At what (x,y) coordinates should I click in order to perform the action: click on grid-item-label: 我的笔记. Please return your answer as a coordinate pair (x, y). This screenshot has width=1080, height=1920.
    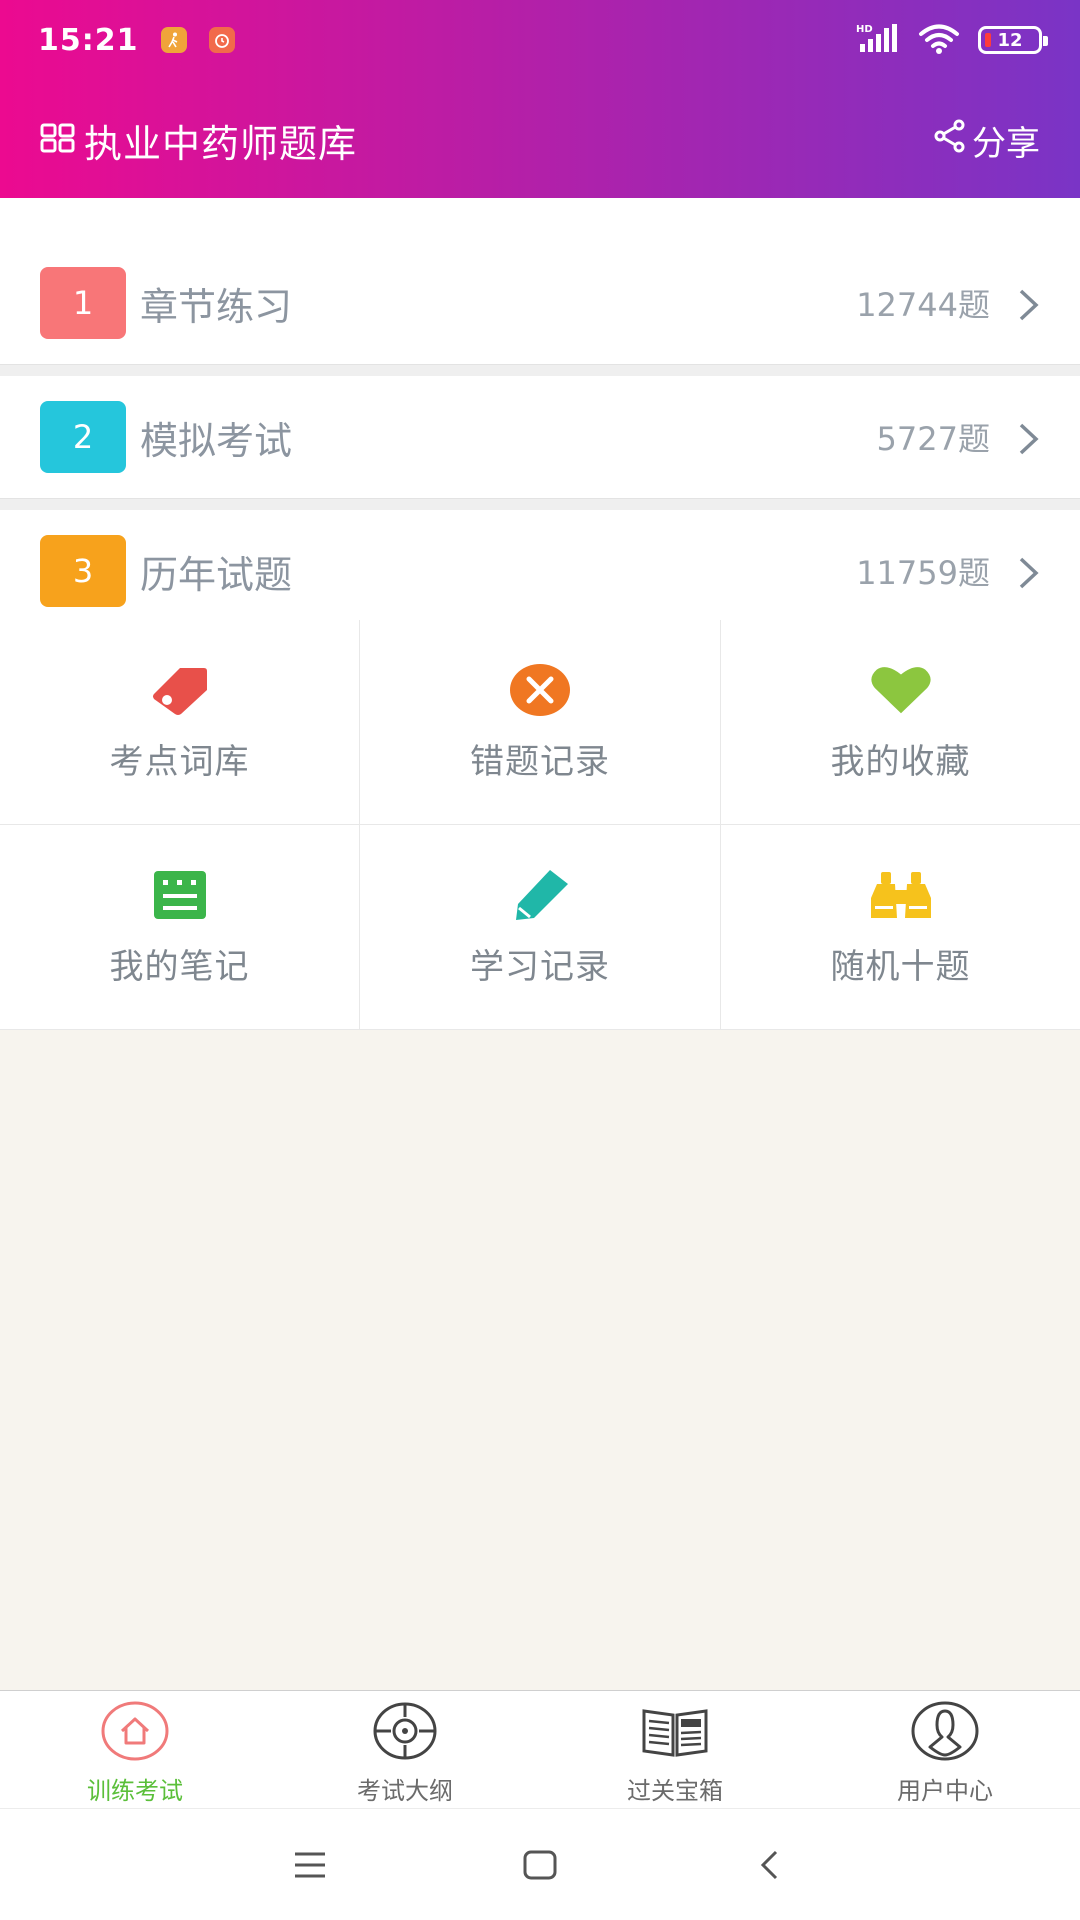
    Looking at the image, I should click on (179, 966).